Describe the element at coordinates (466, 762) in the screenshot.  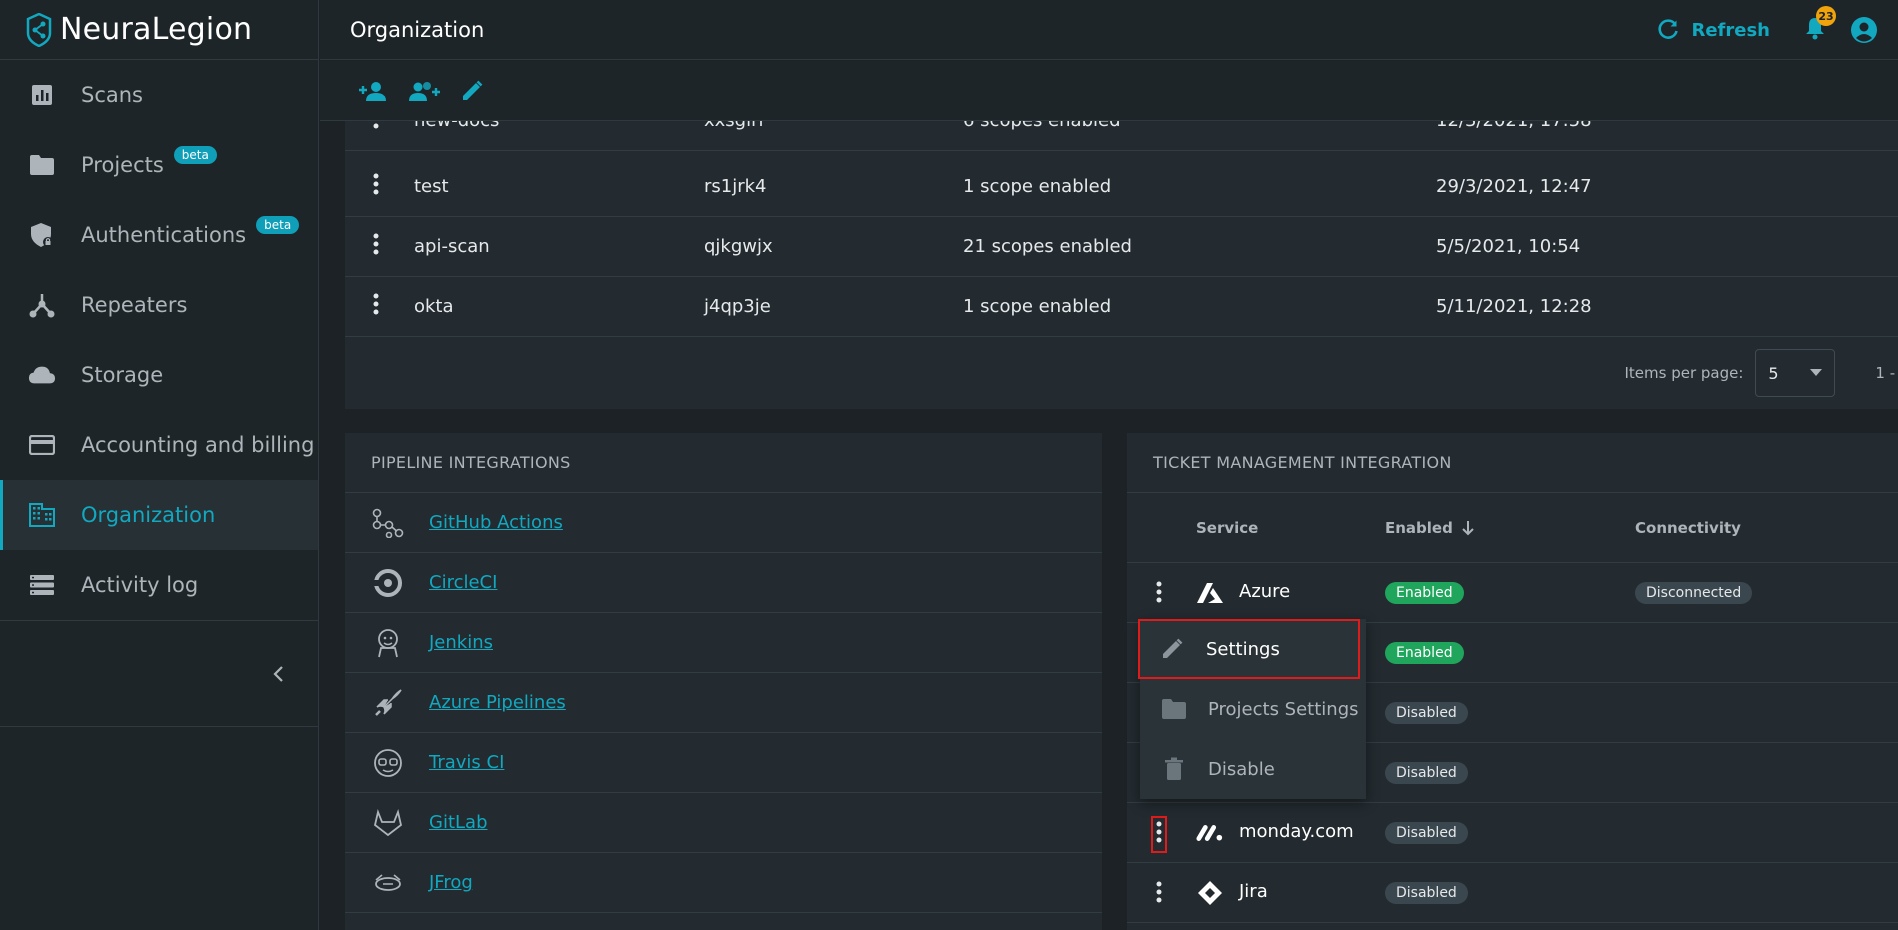
I see `travis-ci-link: Travis CI` at that location.